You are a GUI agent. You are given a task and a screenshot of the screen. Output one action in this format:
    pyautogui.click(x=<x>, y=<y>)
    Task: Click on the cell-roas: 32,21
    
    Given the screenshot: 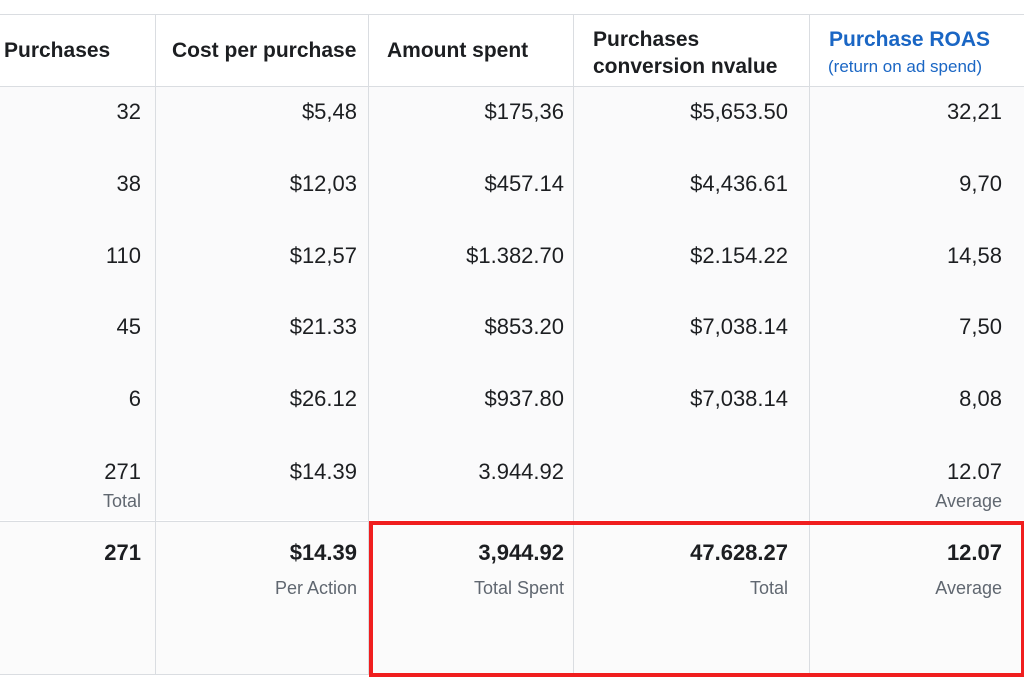 What is the action you would take?
    pyautogui.click(x=974, y=111)
    